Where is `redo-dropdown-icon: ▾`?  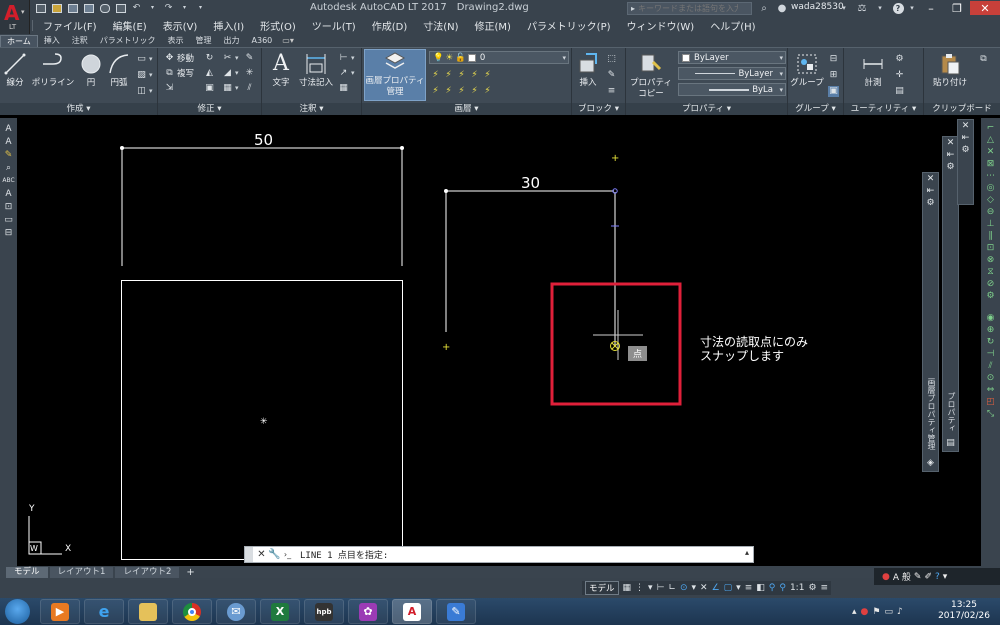
redo-dropdown-icon: ▾ is located at coordinates (184, 8).